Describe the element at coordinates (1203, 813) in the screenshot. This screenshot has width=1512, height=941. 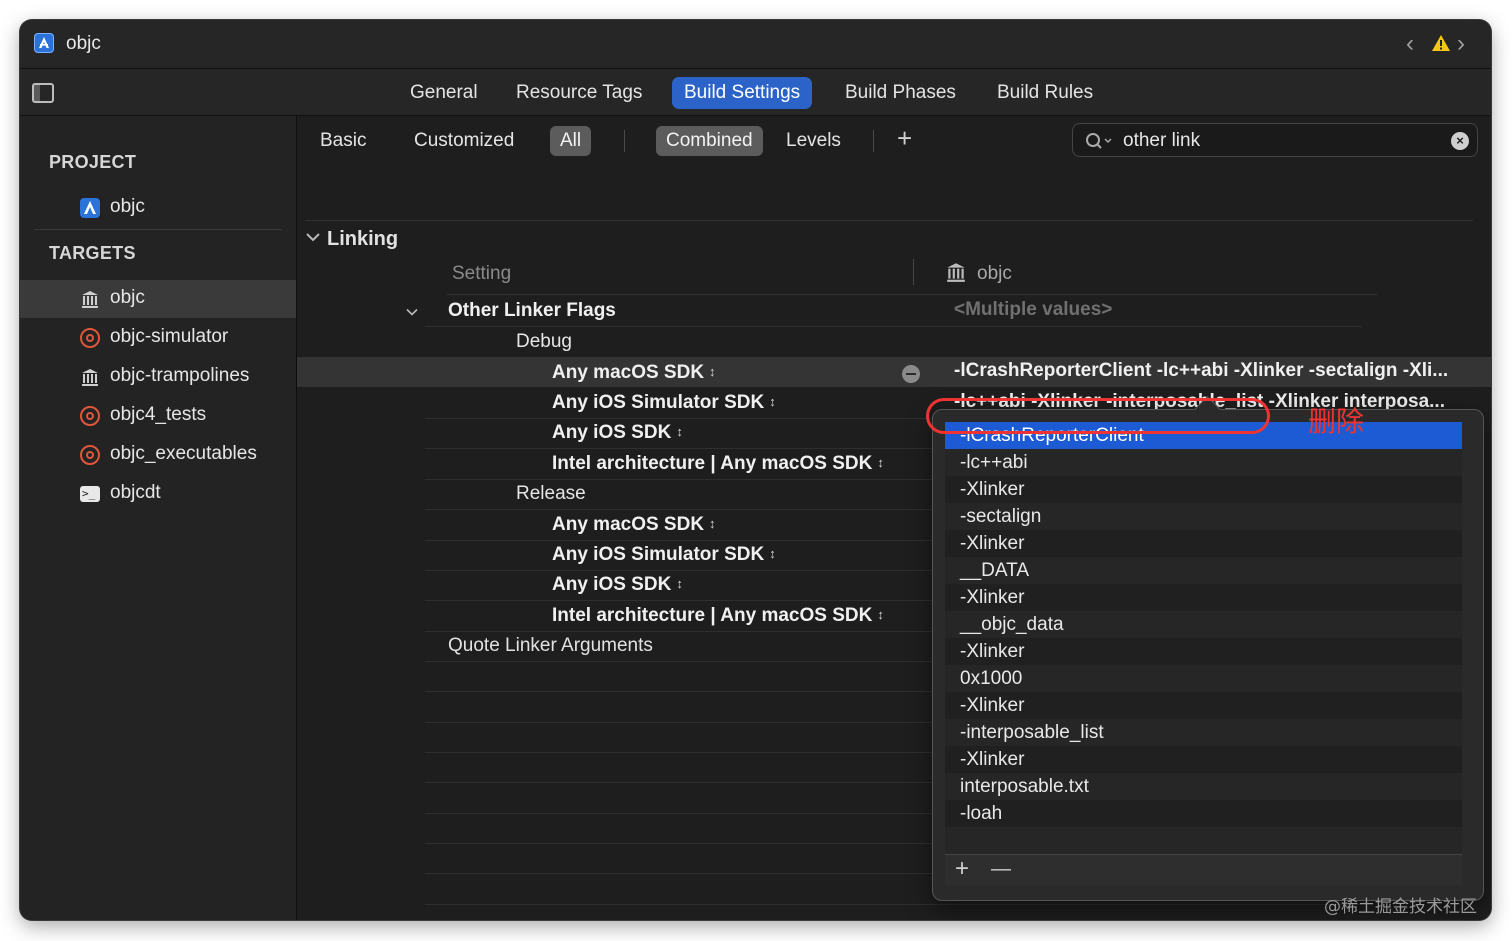
I see `list-item: -loah` at that location.